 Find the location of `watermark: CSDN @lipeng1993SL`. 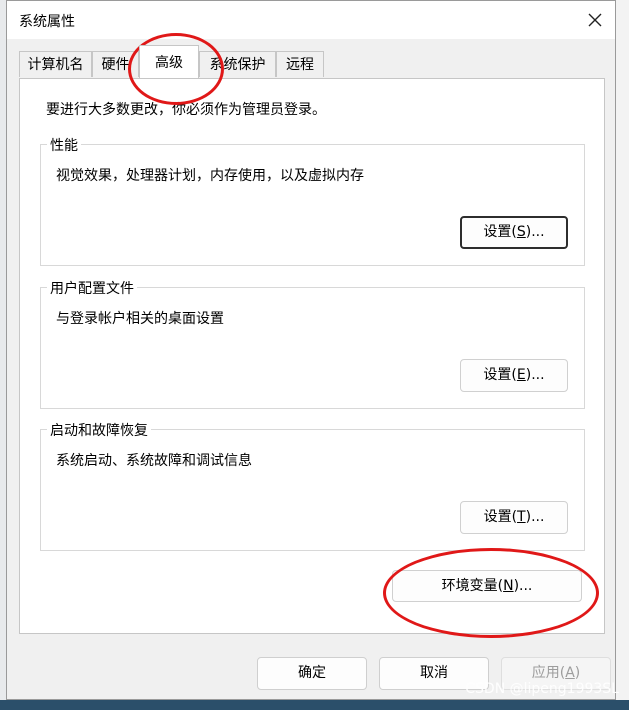

watermark: CSDN @lipeng1993SL is located at coordinates (542, 689).